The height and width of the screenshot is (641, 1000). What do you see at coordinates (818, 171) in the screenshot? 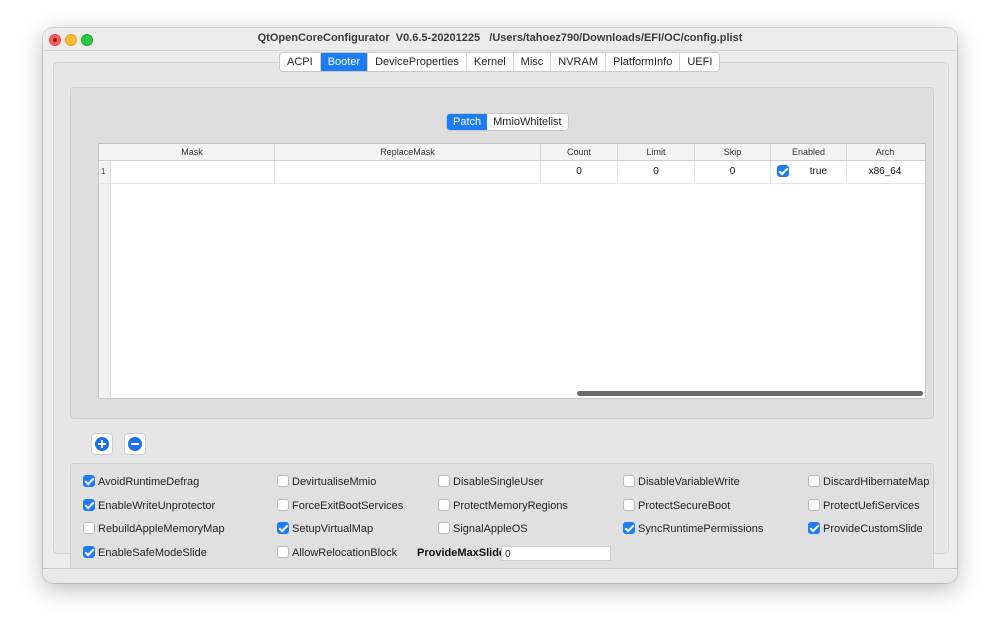
I see `enabled-value: true` at bounding box center [818, 171].